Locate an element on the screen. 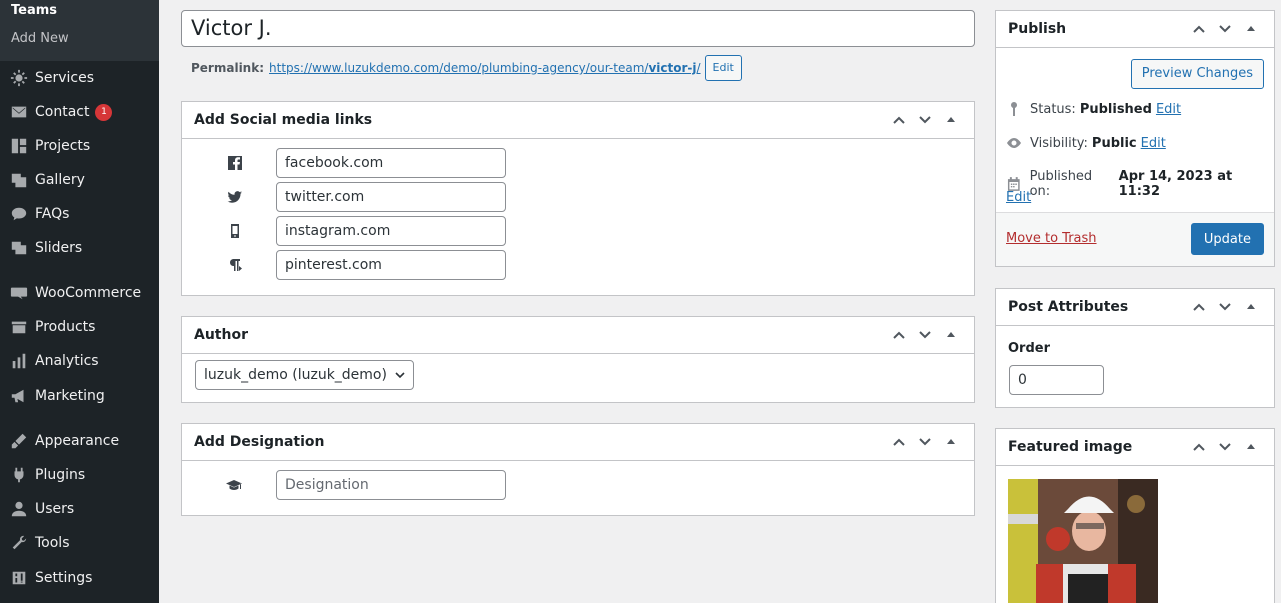  sidebar-item-label: Projects is located at coordinates (63, 146).